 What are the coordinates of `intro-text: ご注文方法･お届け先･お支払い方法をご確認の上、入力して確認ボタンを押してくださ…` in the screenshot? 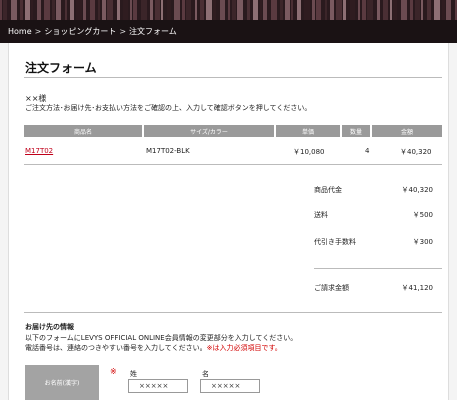 It's located at (168, 108).